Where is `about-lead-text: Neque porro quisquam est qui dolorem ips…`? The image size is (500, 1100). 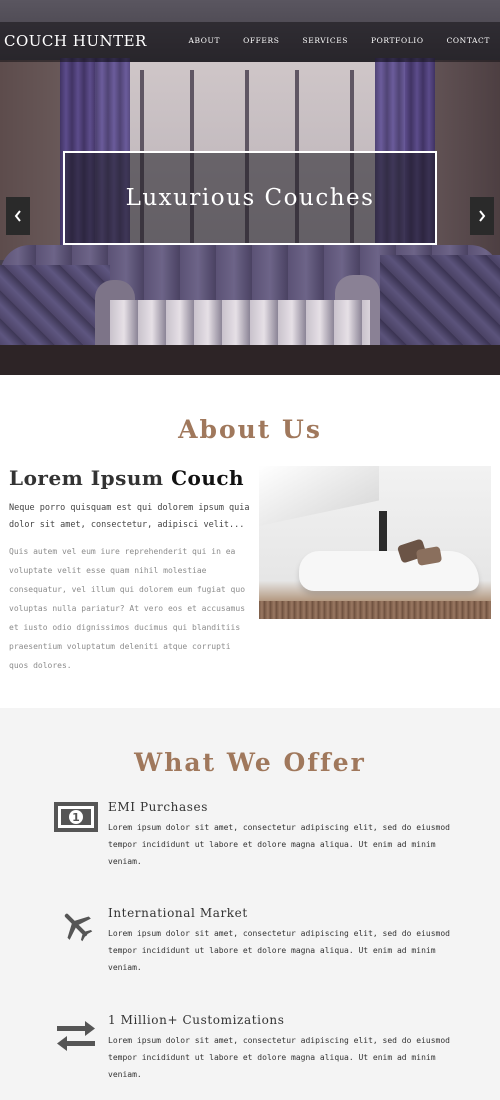 about-lead-text: Neque porro quisquam est qui dolorem ips… is located at coordinates (129, 516).